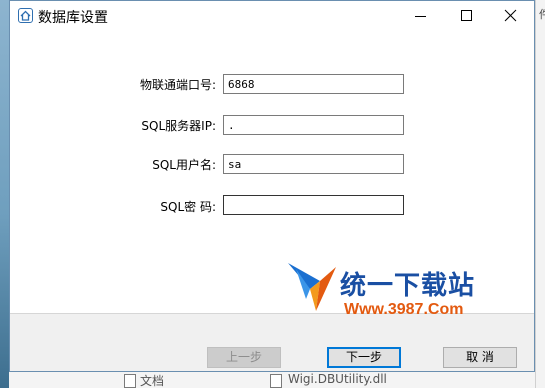  What do you see at coordinates (73, 18) in the screenshot?
I see `window-title: 数据库设置` at bounding box center [73, 18].